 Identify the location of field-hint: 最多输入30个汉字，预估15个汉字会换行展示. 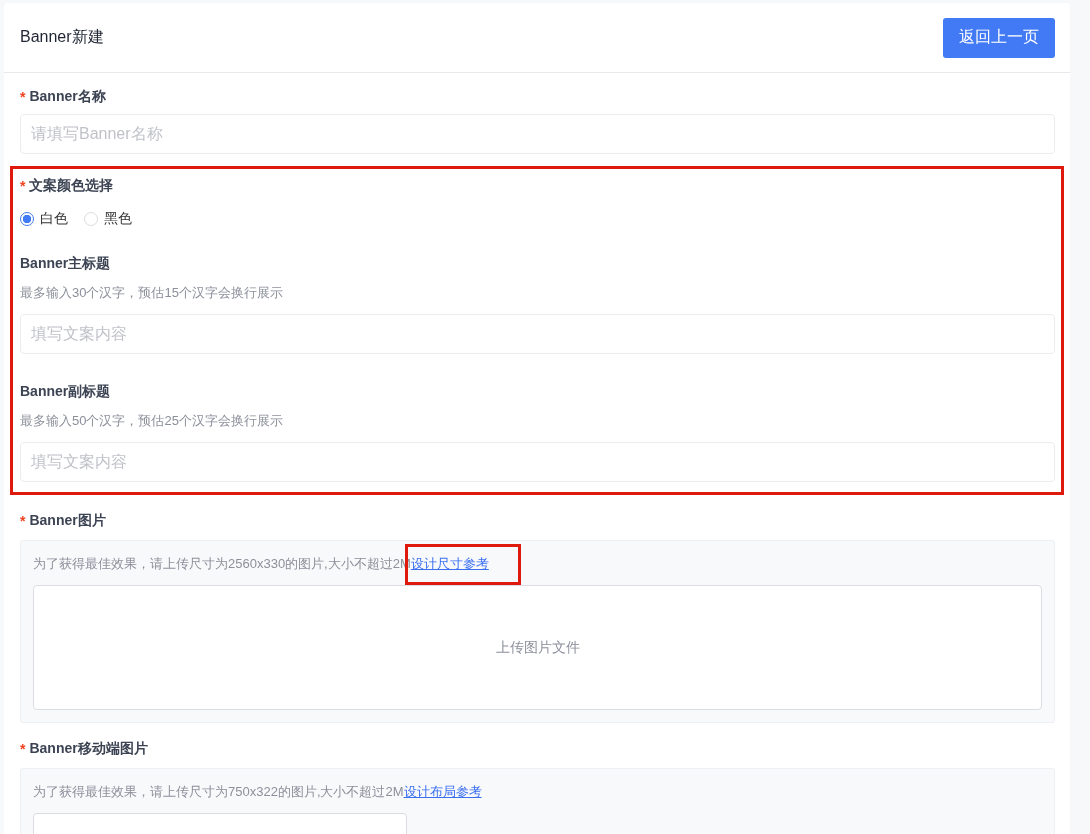
(152, 293).